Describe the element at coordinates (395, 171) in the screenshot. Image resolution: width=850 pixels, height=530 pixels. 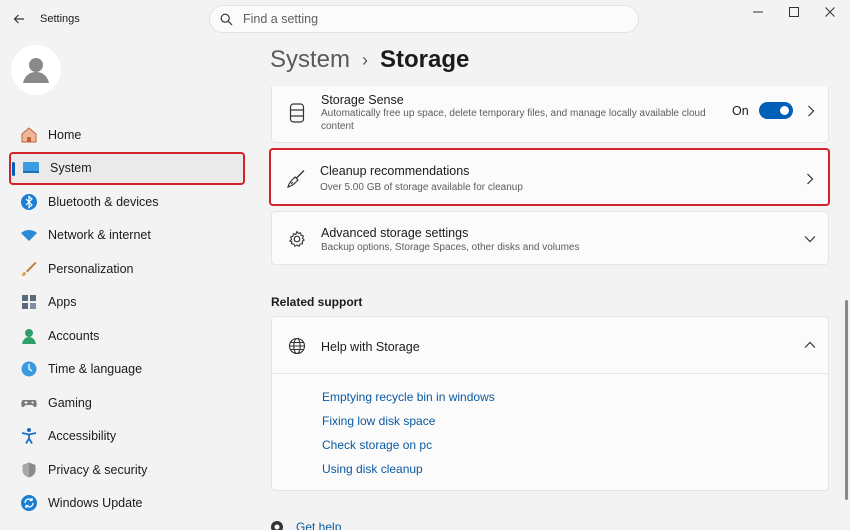
I see `cleanup-title: Cleanup recommendations` at that location.